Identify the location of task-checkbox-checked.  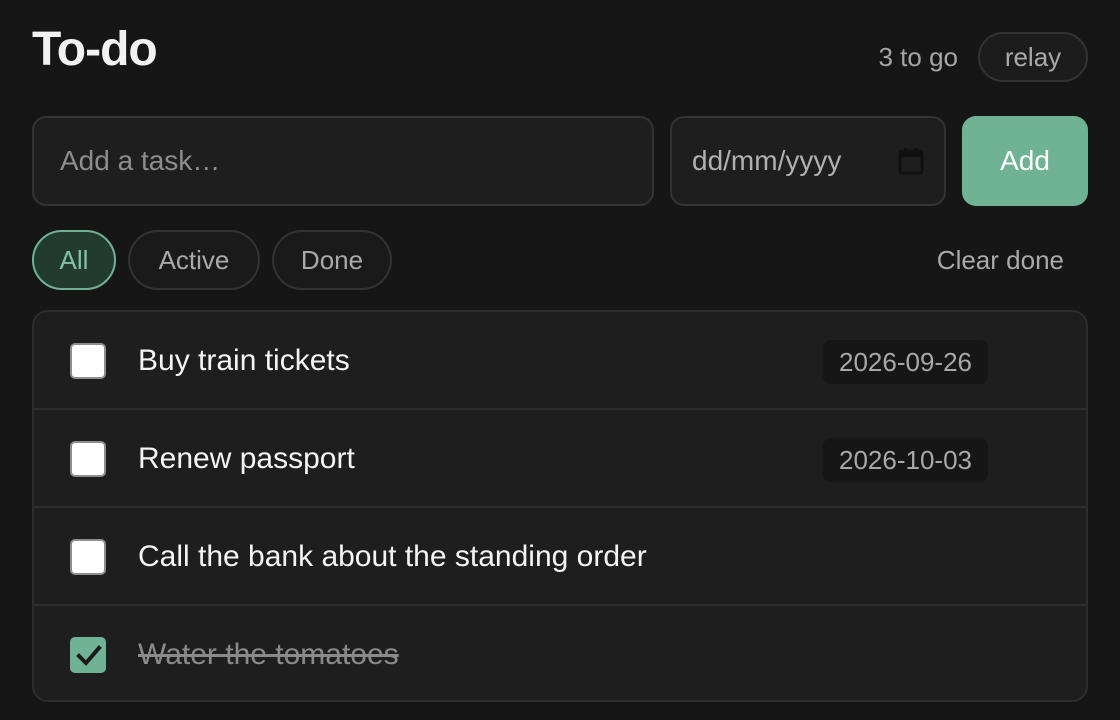
(88, 655).